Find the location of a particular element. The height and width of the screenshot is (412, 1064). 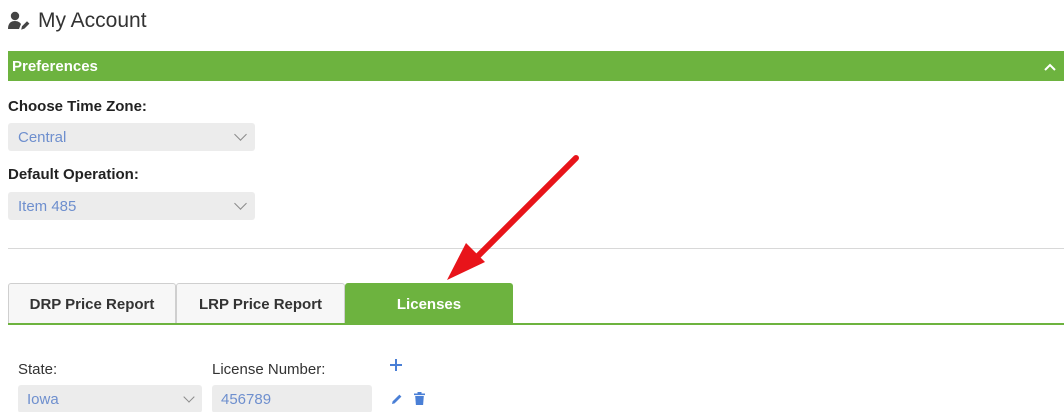

trash-icon is located at coordinates (419, 401).